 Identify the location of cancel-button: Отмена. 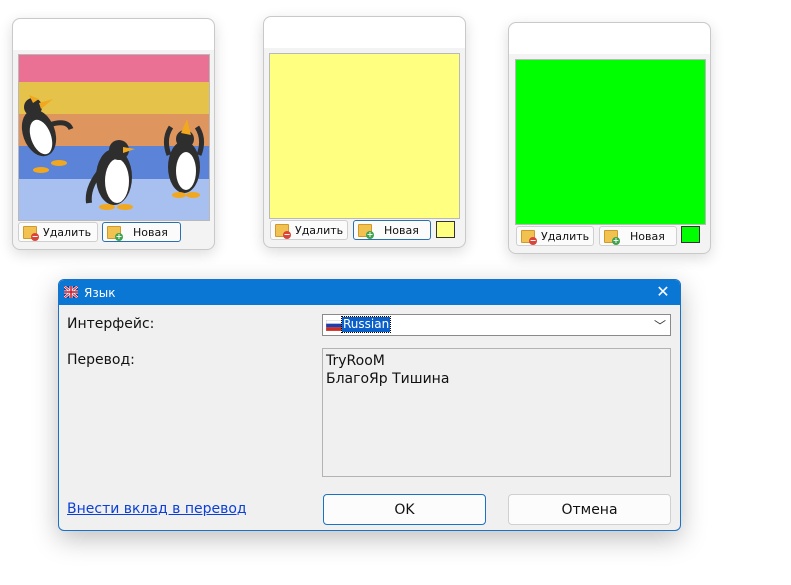
(589, 509).